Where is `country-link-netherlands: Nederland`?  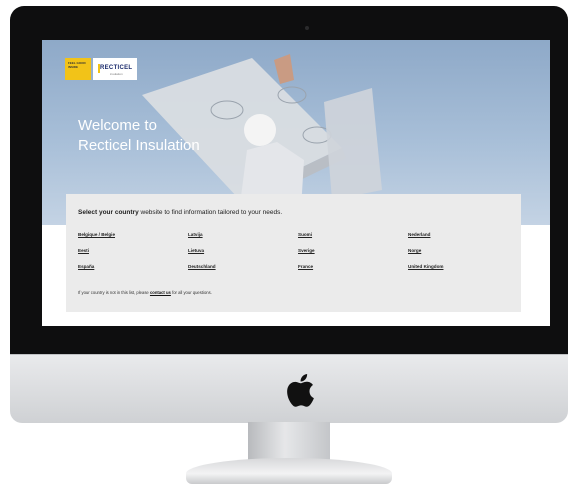
country-link-netherlands: Nederland is located at coordinates (419, 234).